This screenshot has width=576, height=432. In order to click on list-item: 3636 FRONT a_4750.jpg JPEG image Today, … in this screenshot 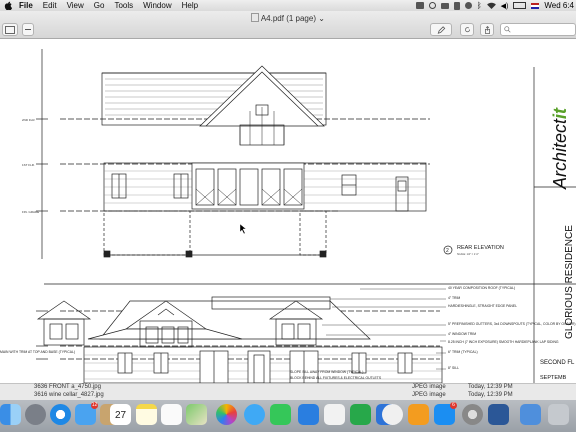, I will do `click(288, 388)`.